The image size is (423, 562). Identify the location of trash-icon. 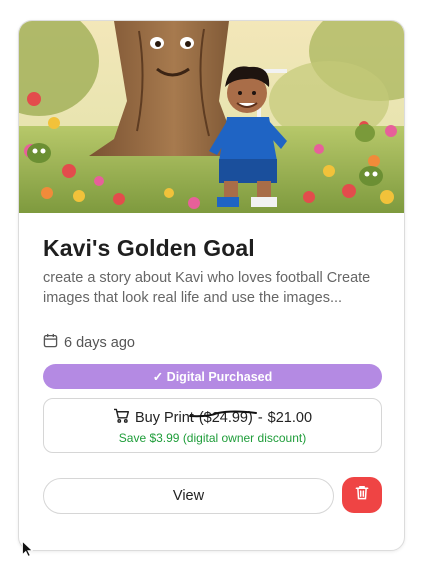
(362, 495).